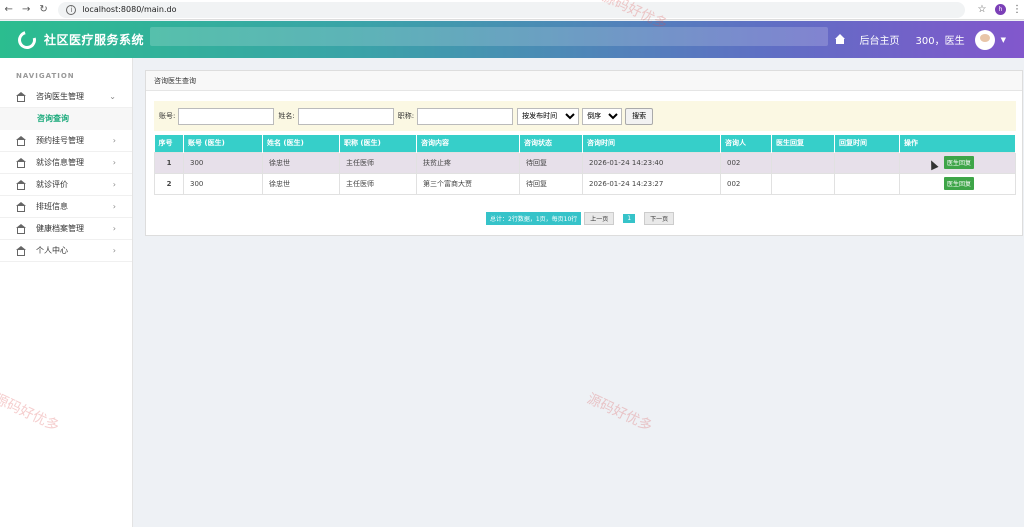 Image resolution: width=1024 pixels, height=527 pixels. What do you see at coordinates (982, 9) in the screenshot?
I see `bookmark-star-icon: ☆` at bounding box center [982, 9].